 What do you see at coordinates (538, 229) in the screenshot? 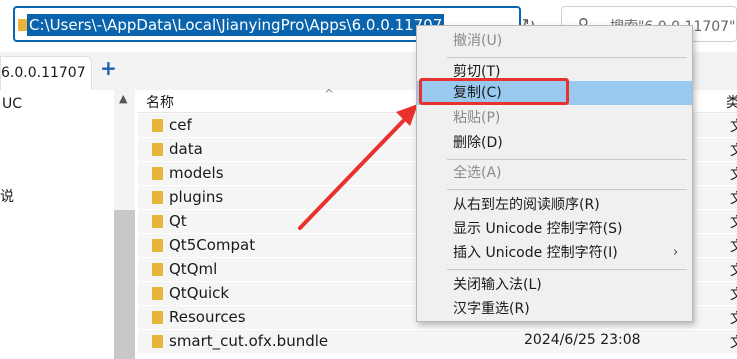
I see `menu-item-label: 显示 Unicode 控制字符(S)` at bounding box center [538, 229].